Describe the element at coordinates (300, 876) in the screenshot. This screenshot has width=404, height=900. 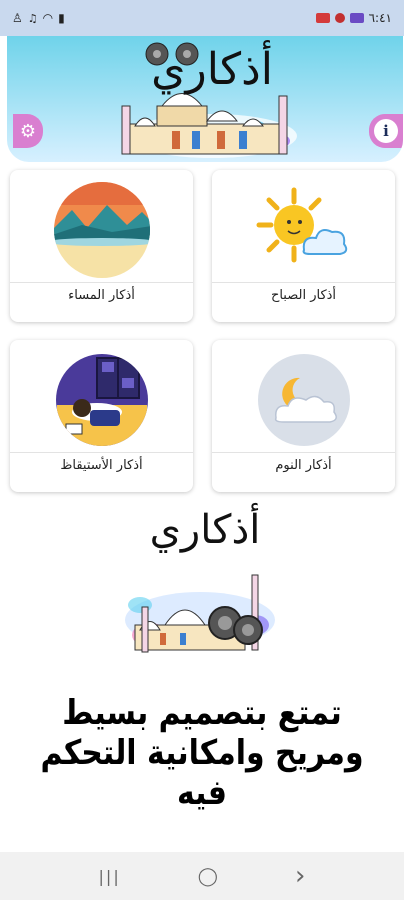
I see `back-button: ›` at that location.